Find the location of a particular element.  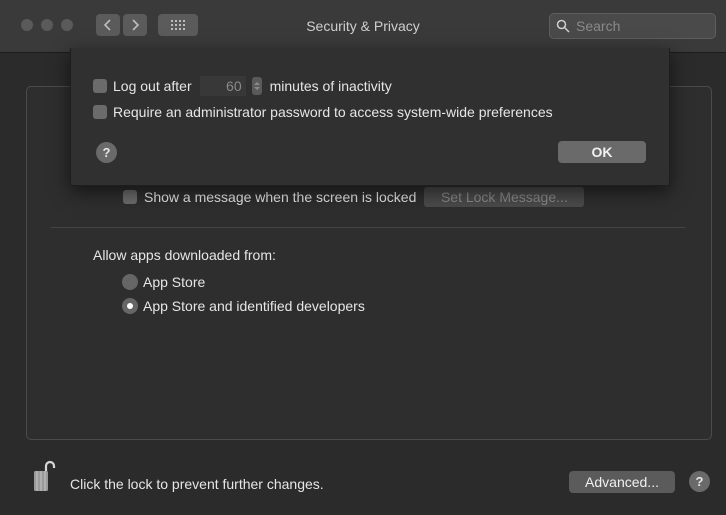

logout-checkbox is located at coordinates (100, 86).